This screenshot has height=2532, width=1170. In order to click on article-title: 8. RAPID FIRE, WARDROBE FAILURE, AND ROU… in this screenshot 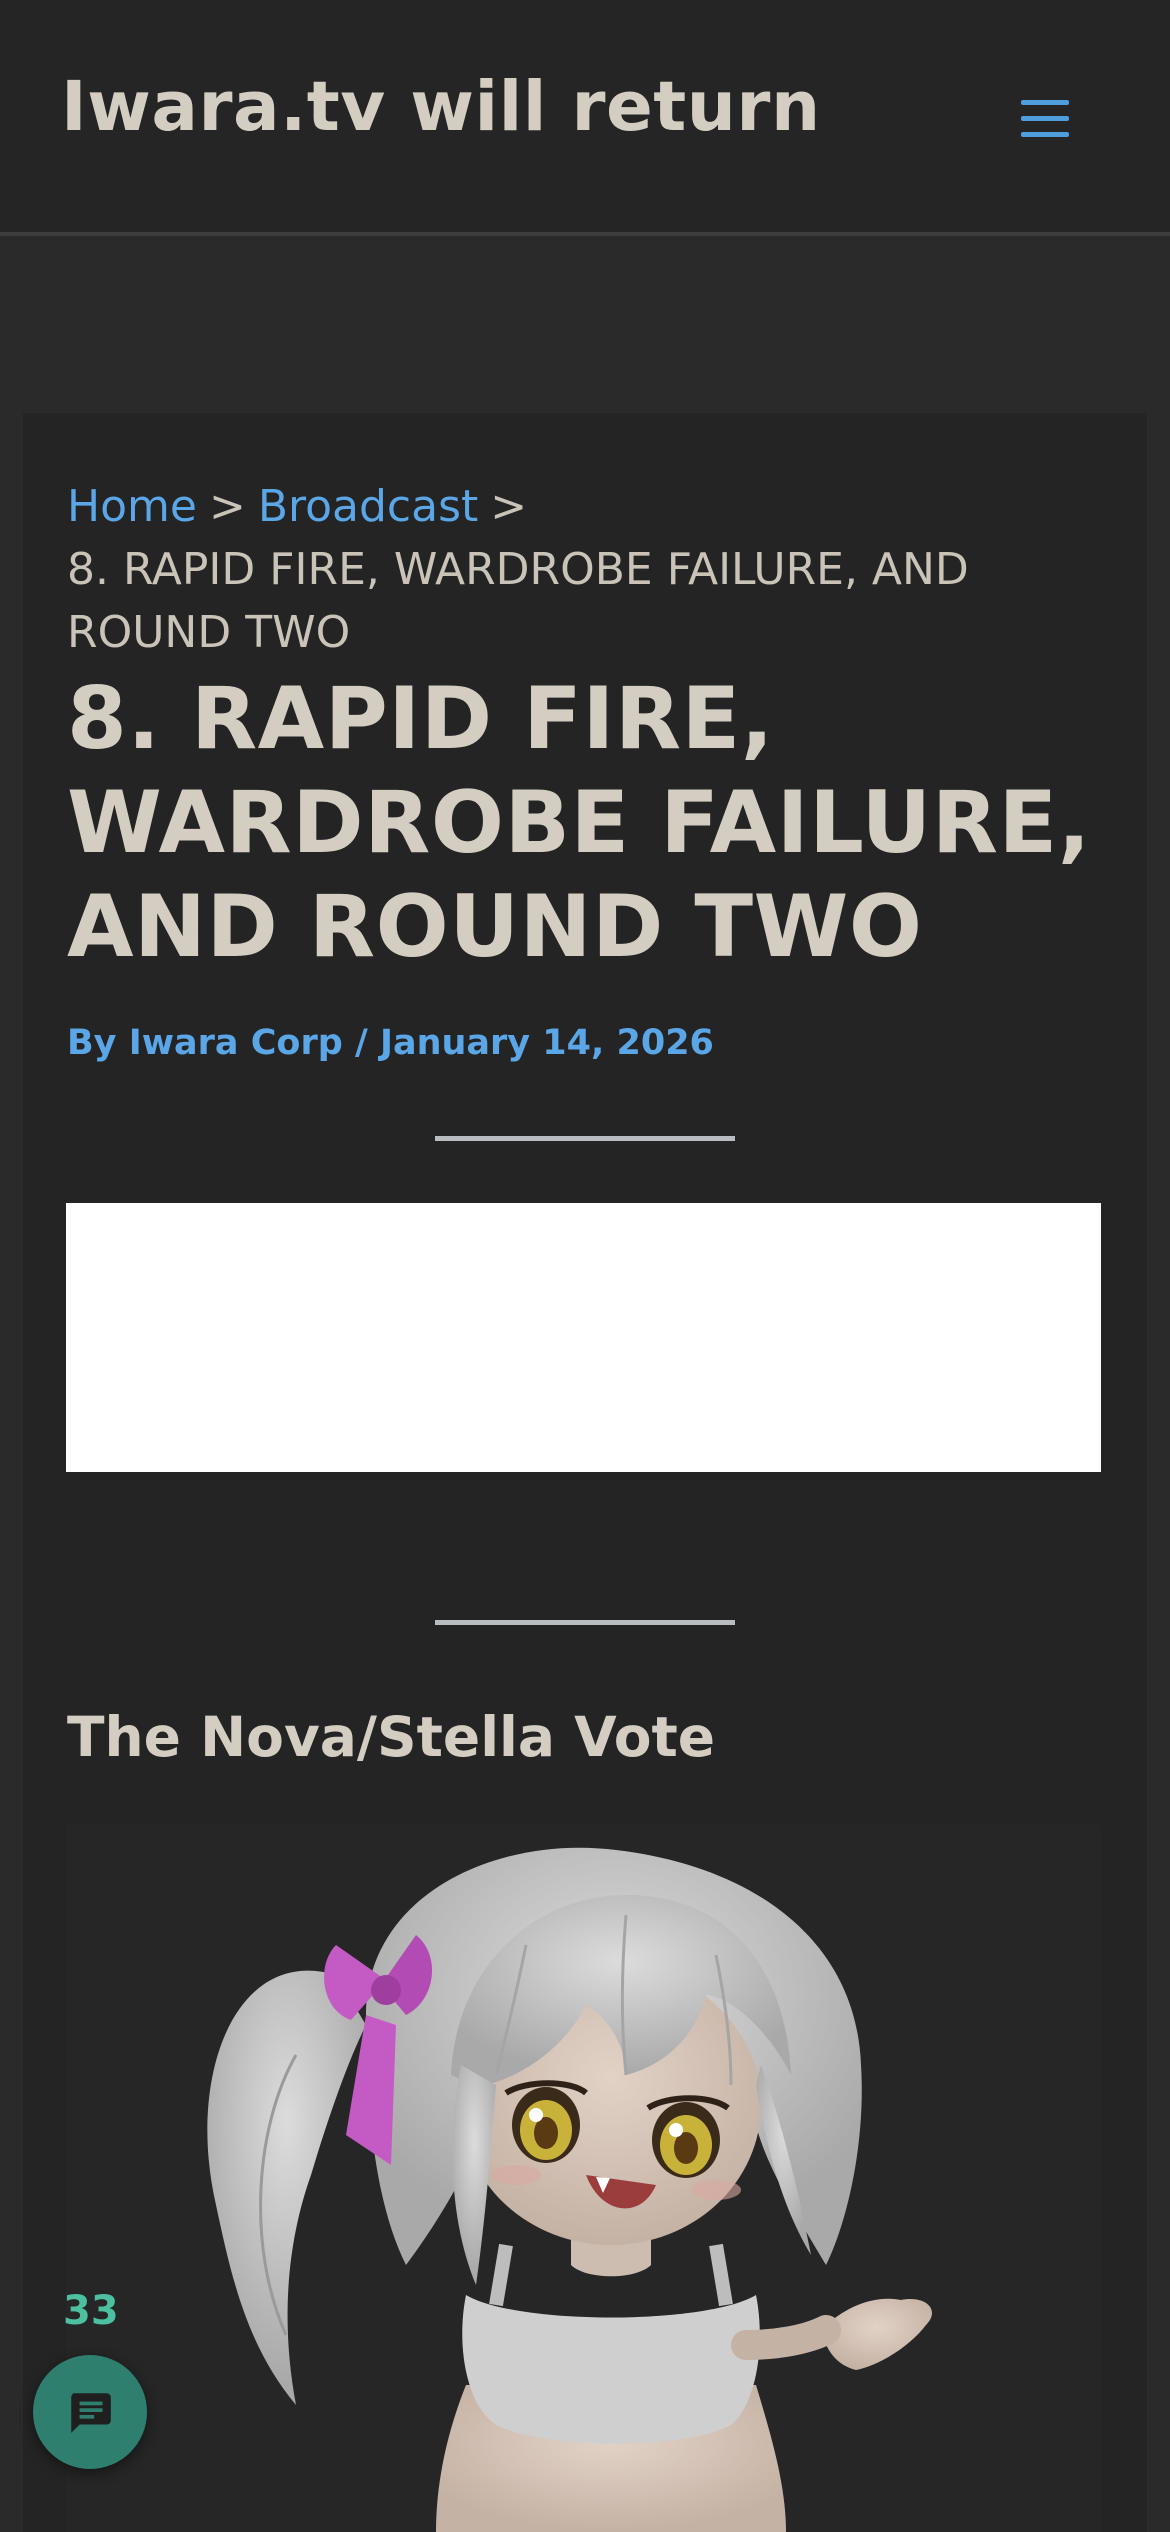, I will do `click(579, 823)`.